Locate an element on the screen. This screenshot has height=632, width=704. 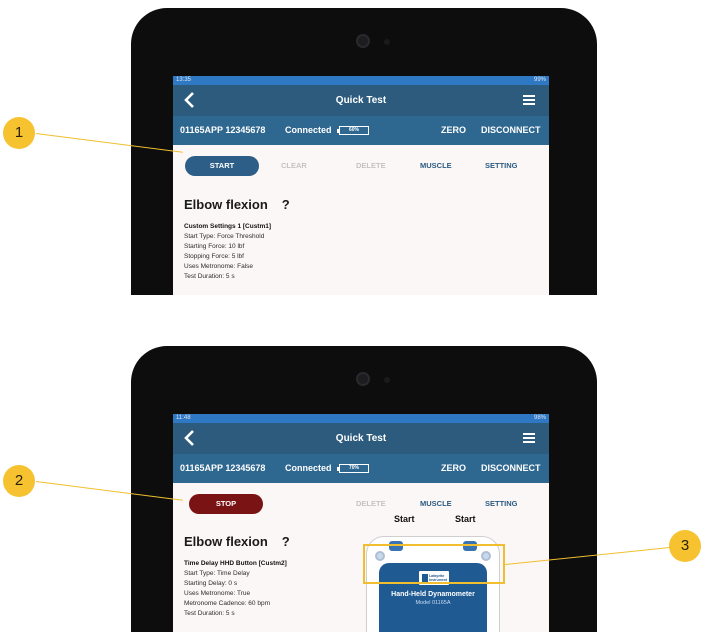
status-battery: 98% is located at coordinates (539, 418).